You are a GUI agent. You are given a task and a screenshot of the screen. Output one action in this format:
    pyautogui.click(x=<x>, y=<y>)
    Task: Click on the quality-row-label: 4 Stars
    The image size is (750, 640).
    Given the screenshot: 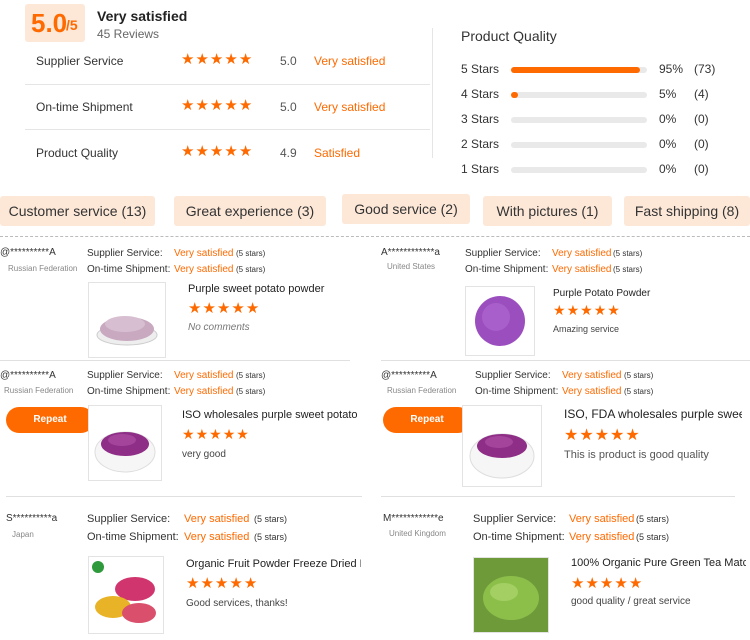 What is the action you would take?
    pyautogui.click(x=480, y=94)
    